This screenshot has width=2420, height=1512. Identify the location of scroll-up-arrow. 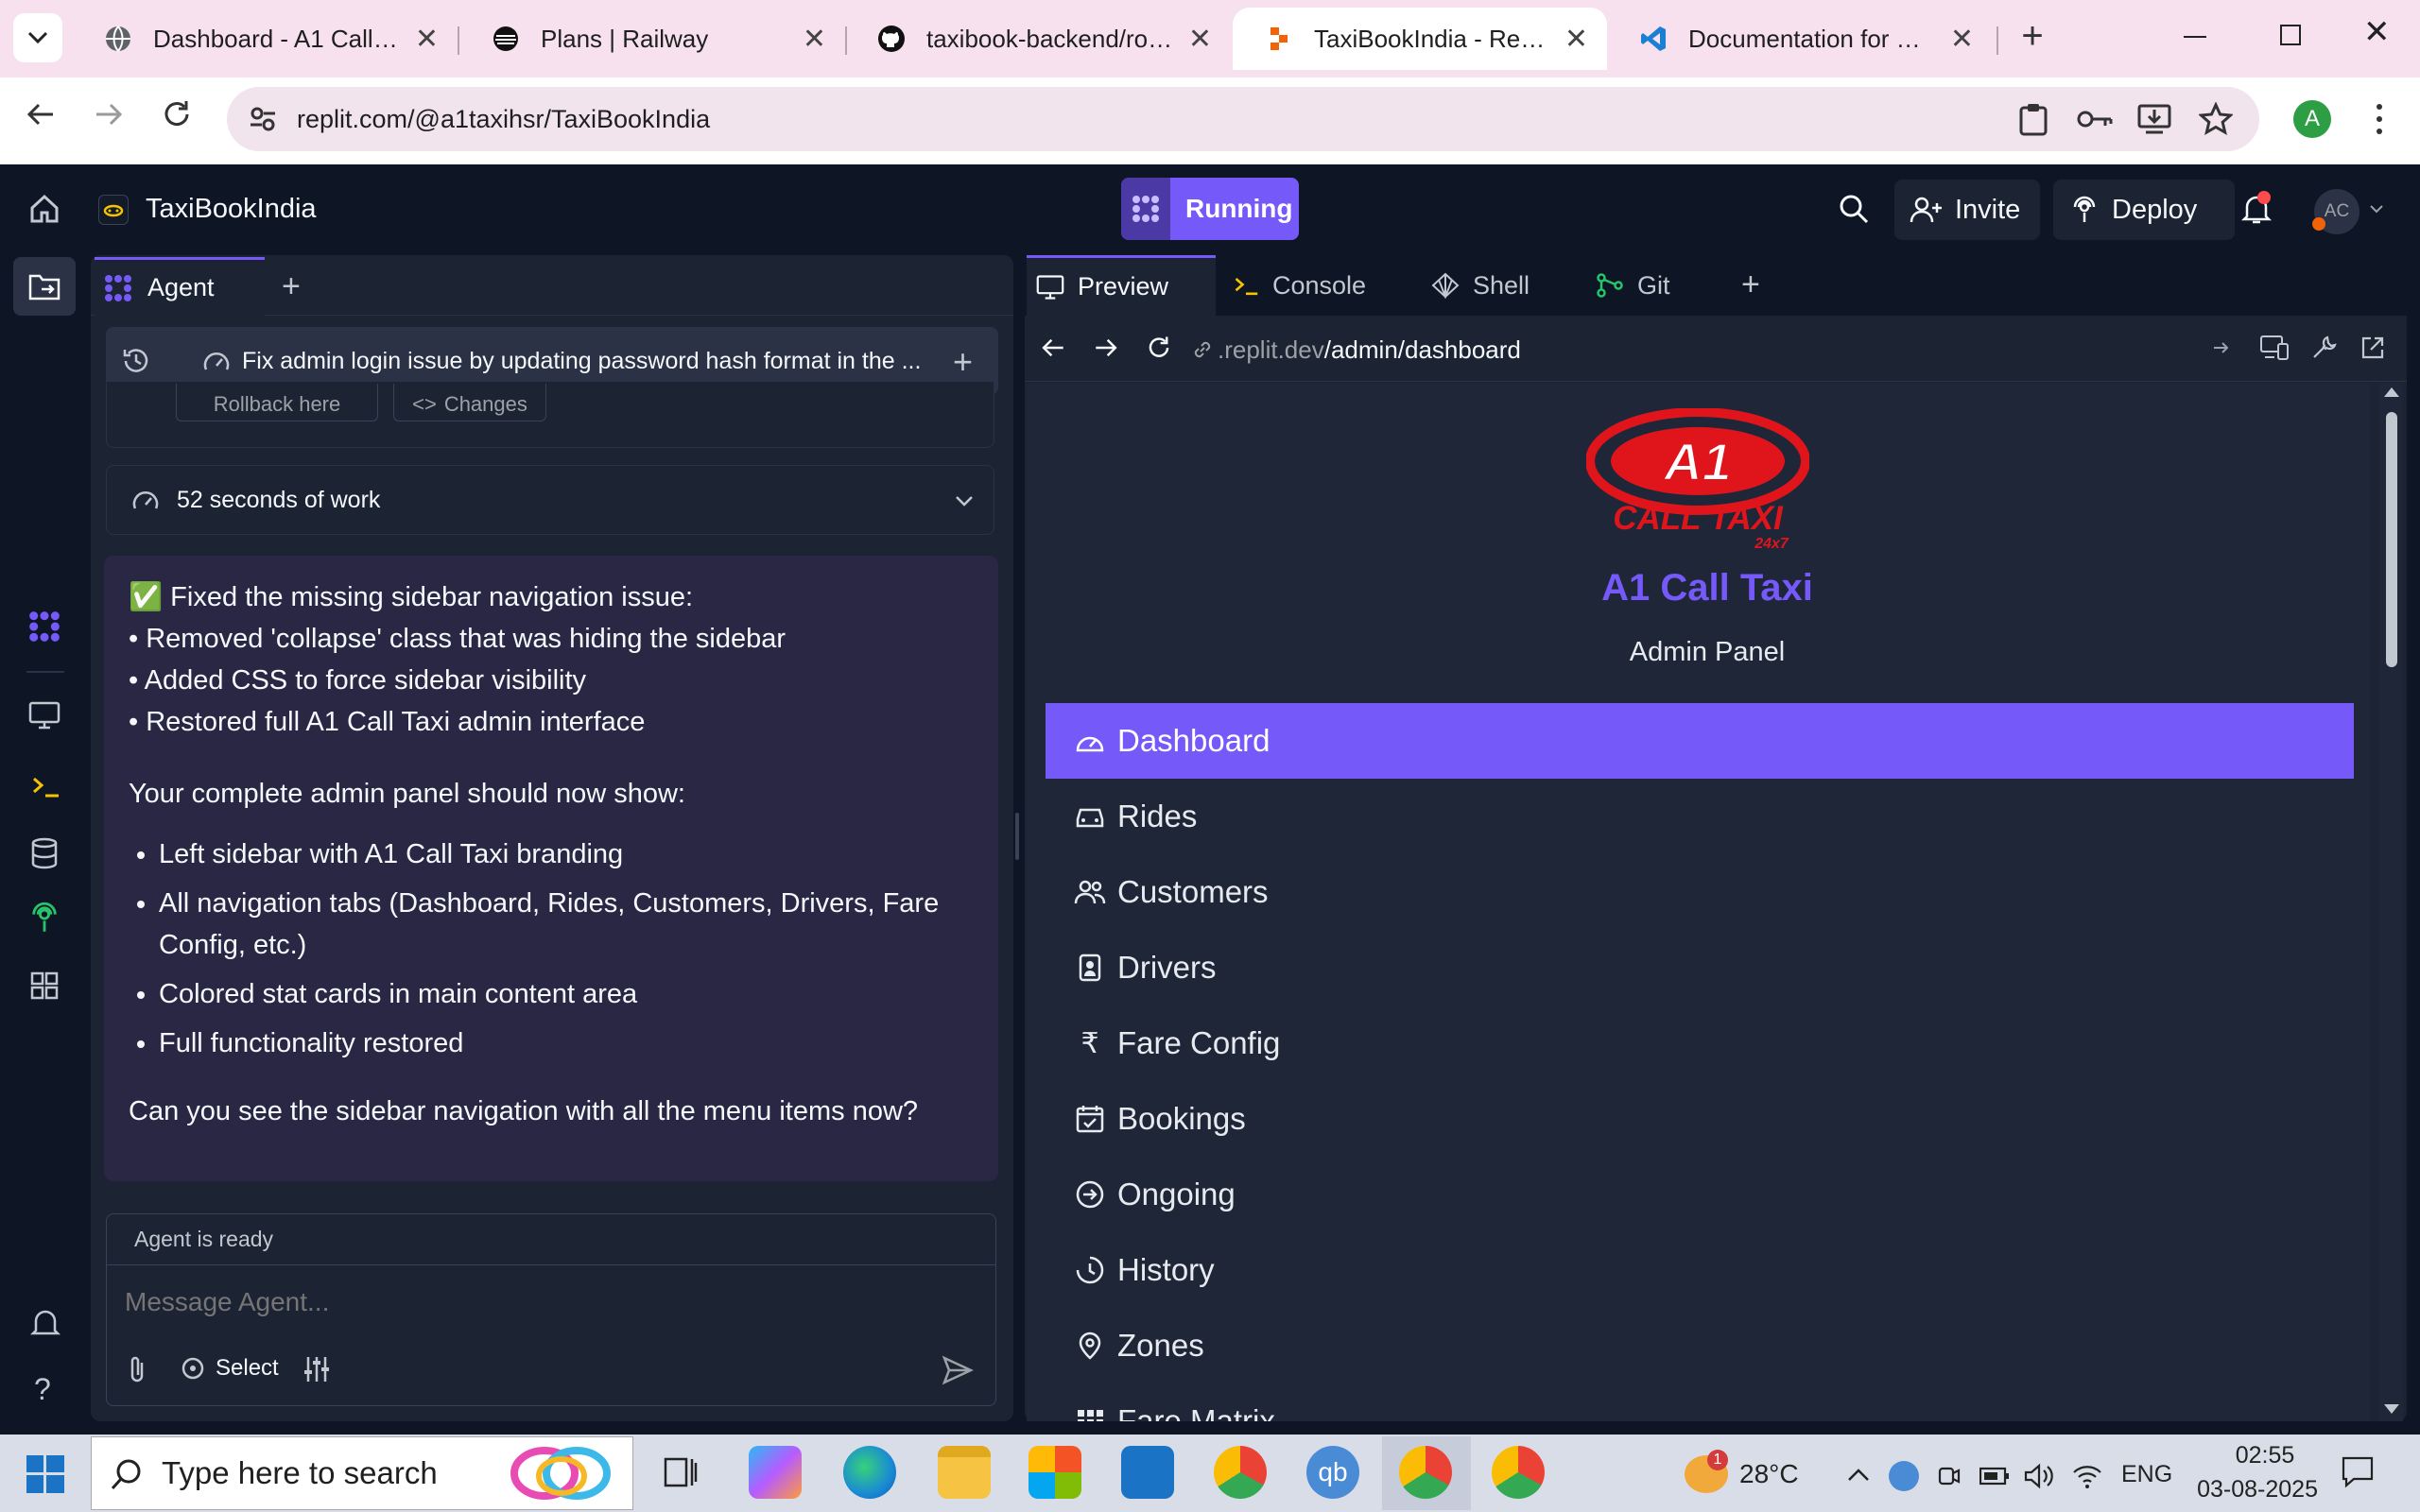
(2391, 392).